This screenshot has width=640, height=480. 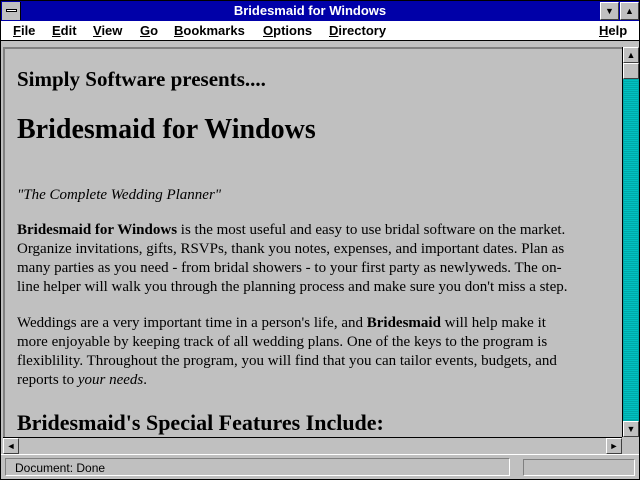 I want to click on horizontal-scrollbar: ◄ ►, so click(x=312, y=445).